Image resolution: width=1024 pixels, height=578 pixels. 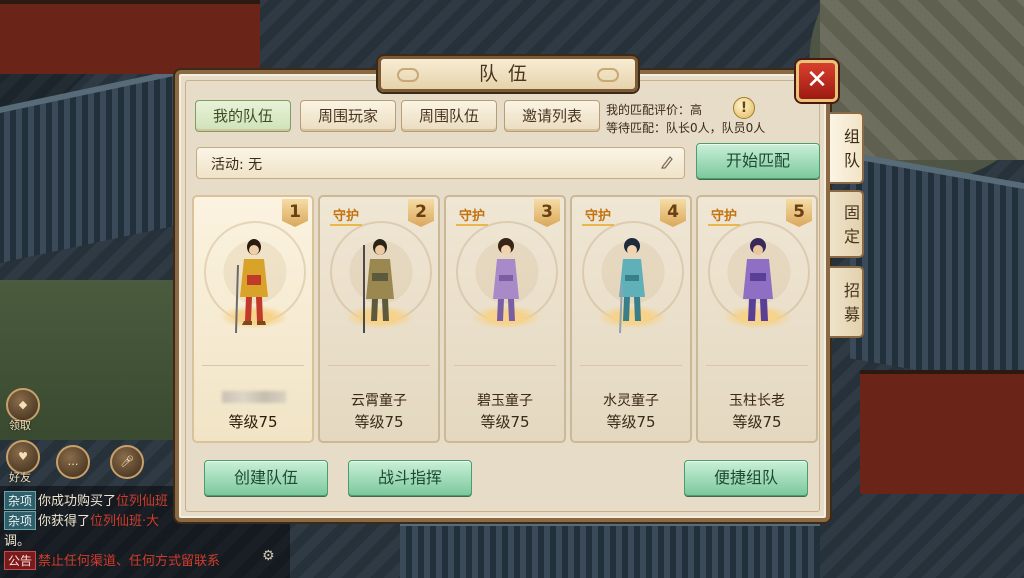 I want to click on member-card-5: 守护 5 玉柱长老 等级75, so click(x=757, y=319).